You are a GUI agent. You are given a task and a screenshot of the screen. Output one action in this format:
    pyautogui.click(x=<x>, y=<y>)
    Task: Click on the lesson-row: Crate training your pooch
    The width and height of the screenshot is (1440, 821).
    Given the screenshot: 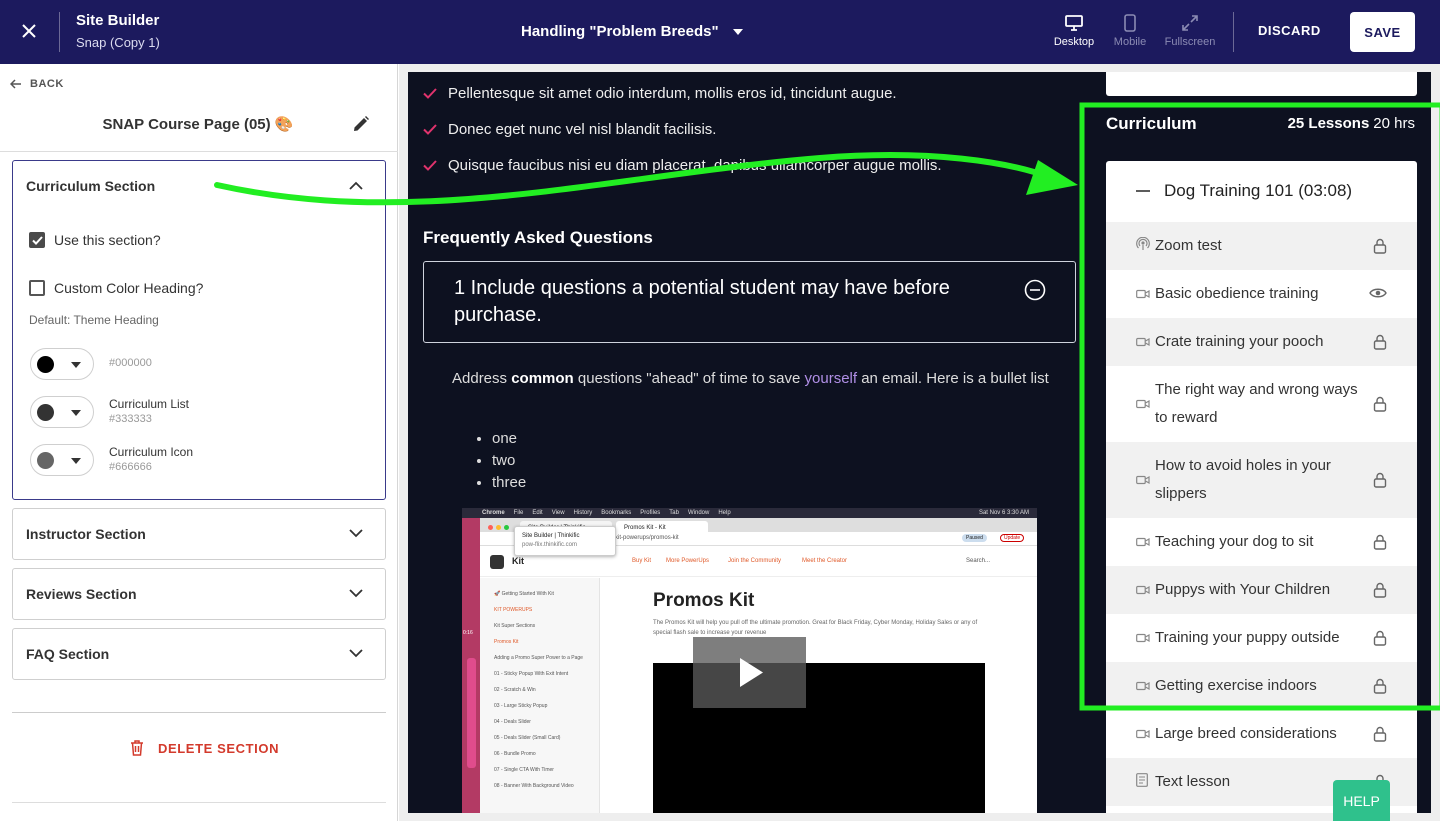 What is the action you would take?
    pyautogui.click(x=1261, y=342)
    